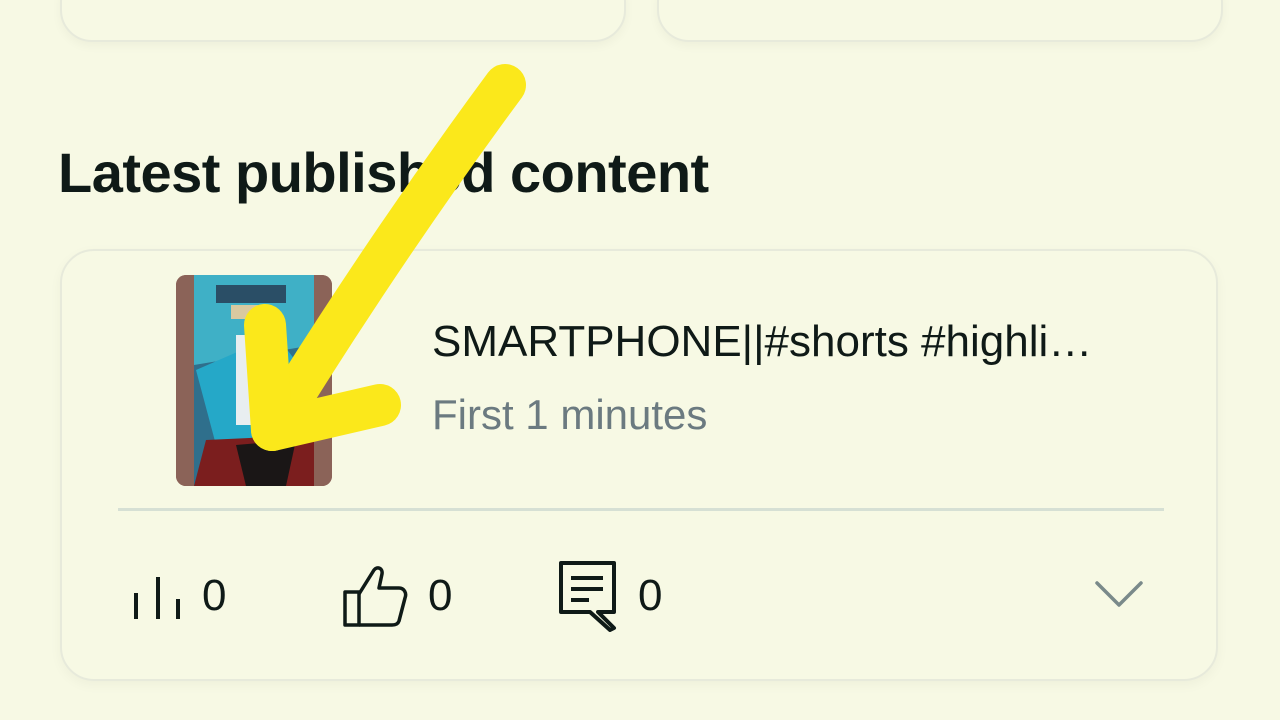 The image size is (1280, 720). I want to click on comments-count: 0, so click(650, 595).